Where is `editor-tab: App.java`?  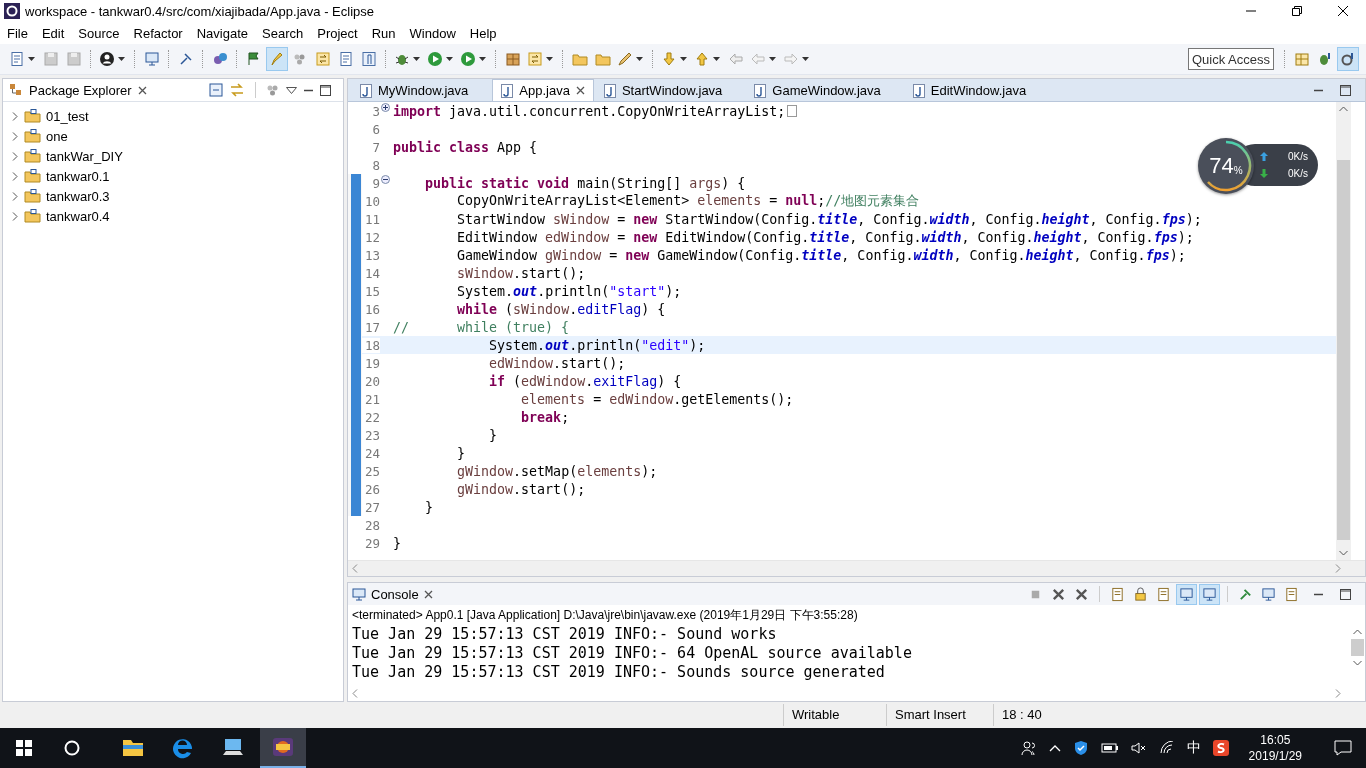
editor-tab: App.java is located at coordinates (543, 90).